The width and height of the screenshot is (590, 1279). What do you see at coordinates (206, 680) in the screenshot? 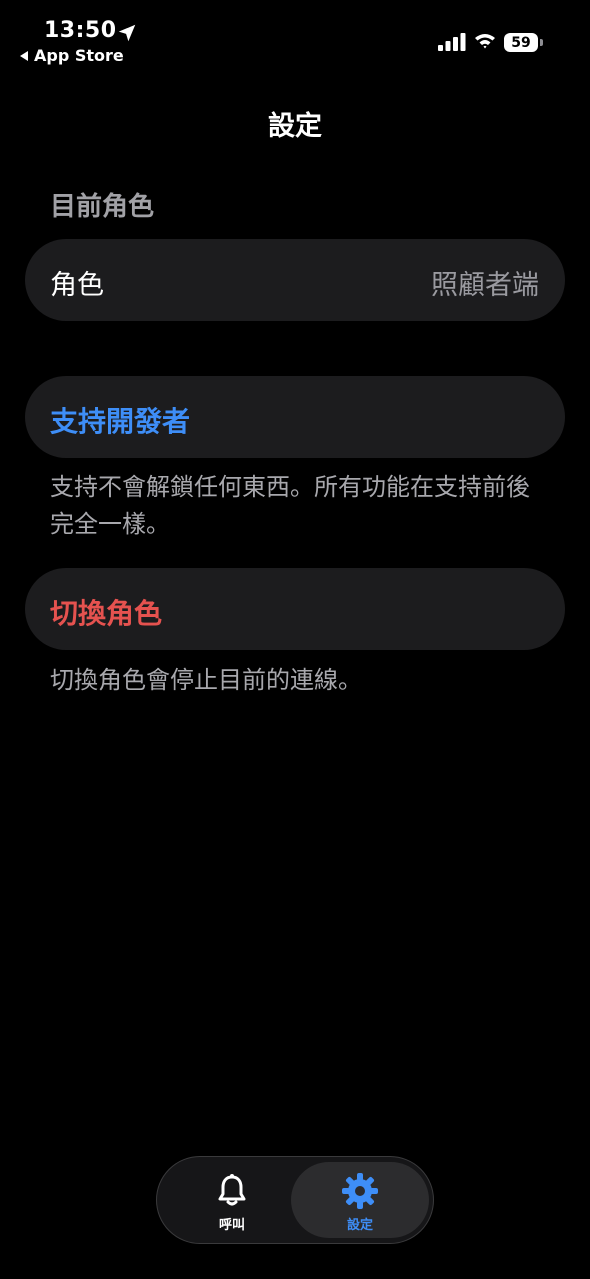
I see `switch-role-footnote: 切換角色會停止目前的連線。` at bounding box center [206, 680].